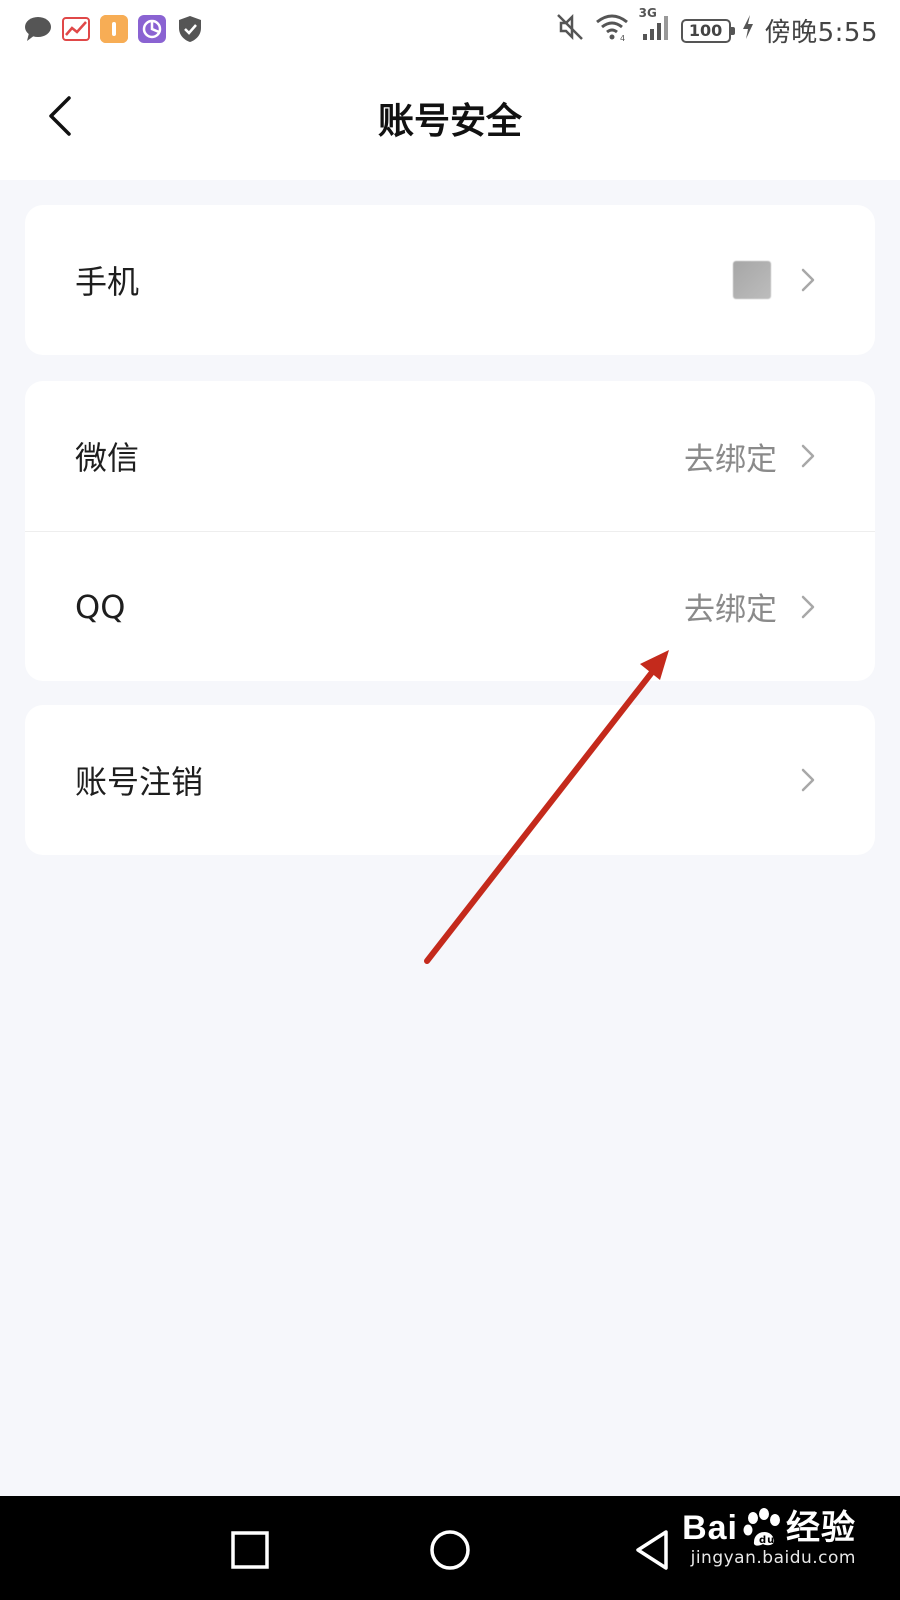  What do you see at coordinates (38, 29) in the screenshot?
I see `message-icon` at bounding box center [38, 29].